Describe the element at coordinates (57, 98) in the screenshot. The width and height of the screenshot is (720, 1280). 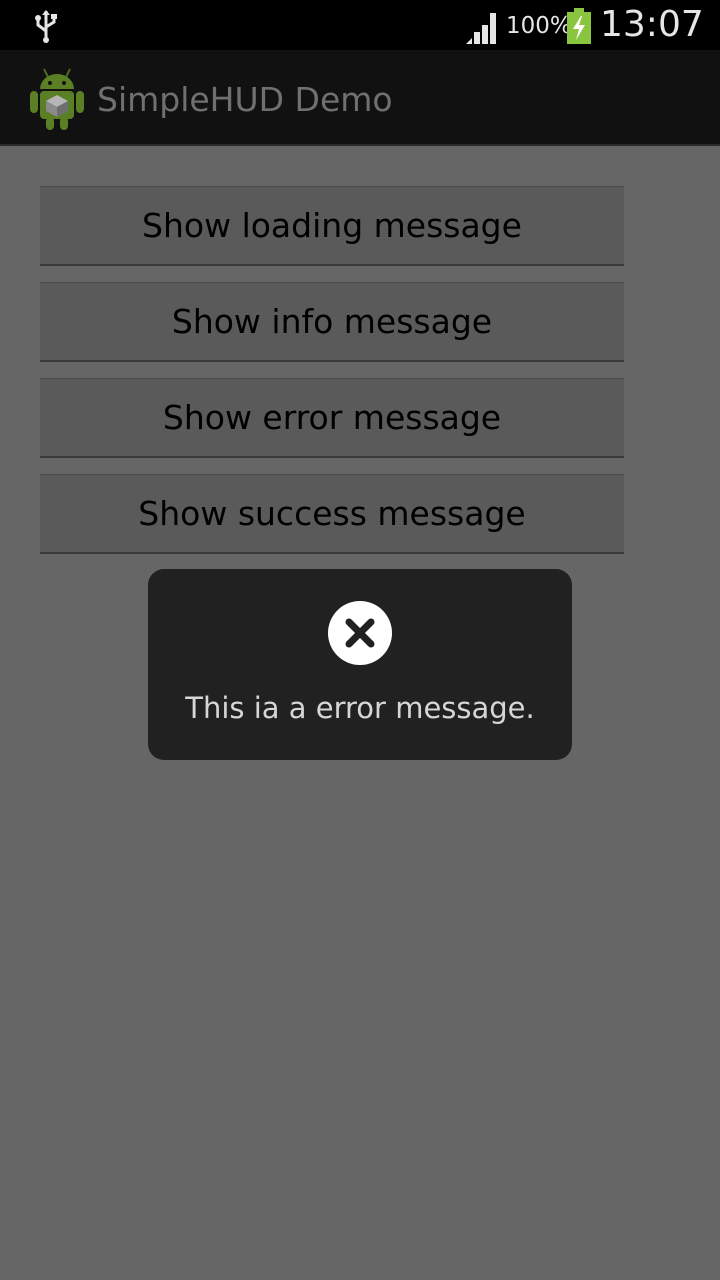
I see `android-app-icon` at that location.